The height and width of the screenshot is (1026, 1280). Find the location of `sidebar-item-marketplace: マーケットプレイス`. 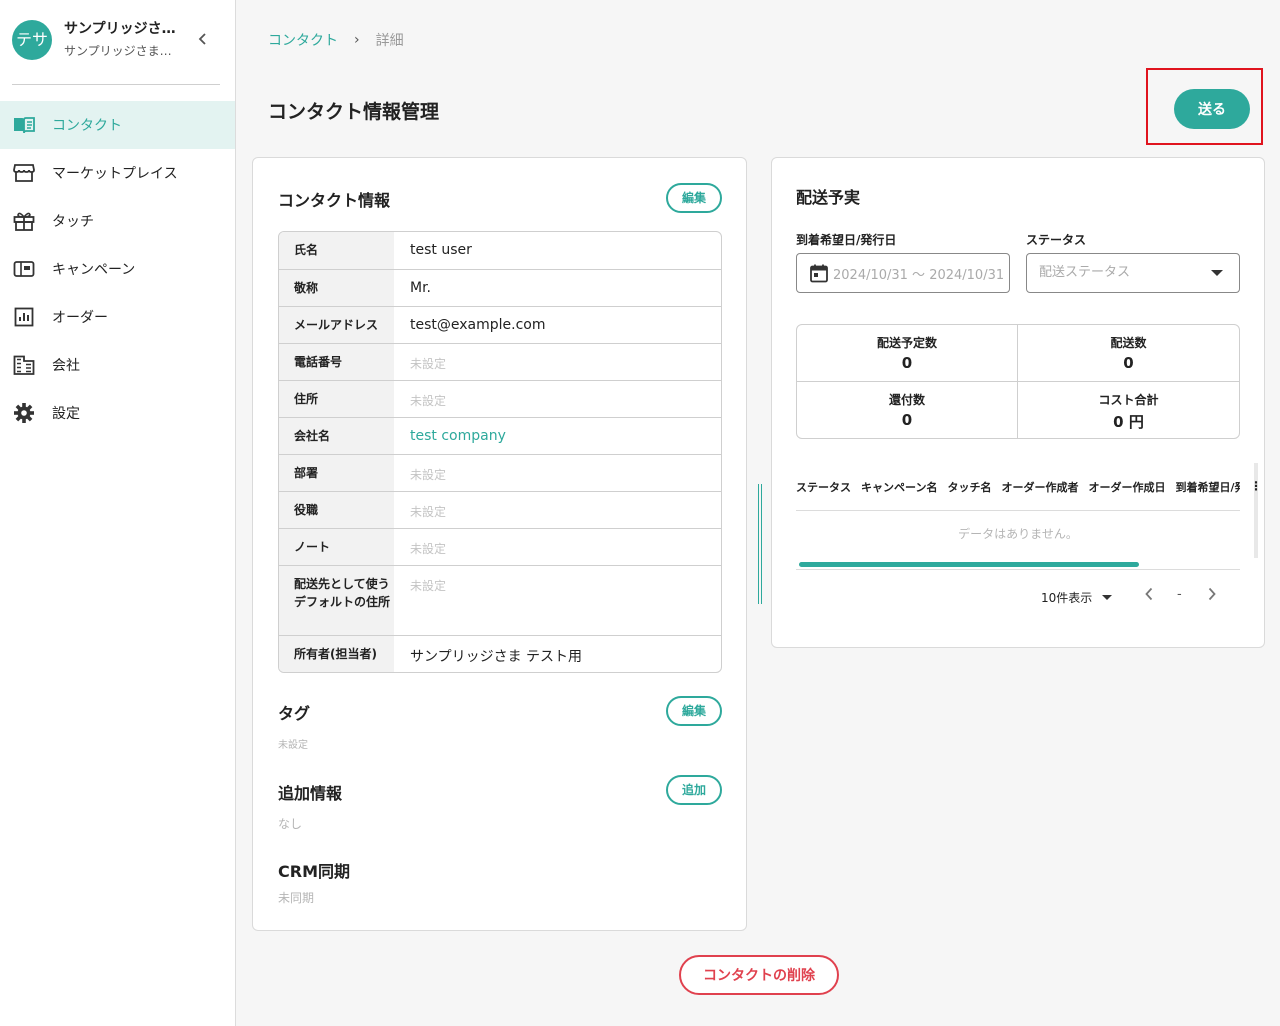

sidebar-item-marketplace: マーケットプレイス is located at coordinates (117, 173).